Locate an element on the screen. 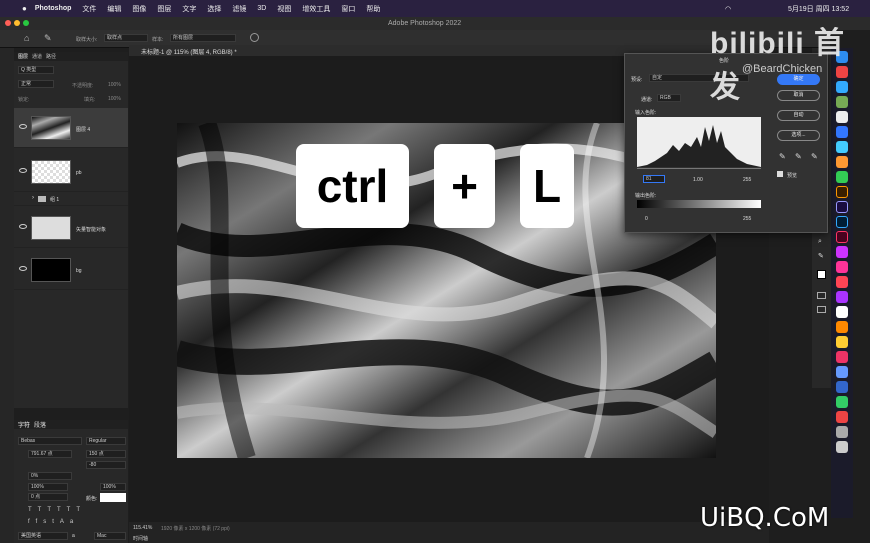 This screenshot has height=543, width=870. layer-name: 图层 4 is located at coordinates (83, 129).